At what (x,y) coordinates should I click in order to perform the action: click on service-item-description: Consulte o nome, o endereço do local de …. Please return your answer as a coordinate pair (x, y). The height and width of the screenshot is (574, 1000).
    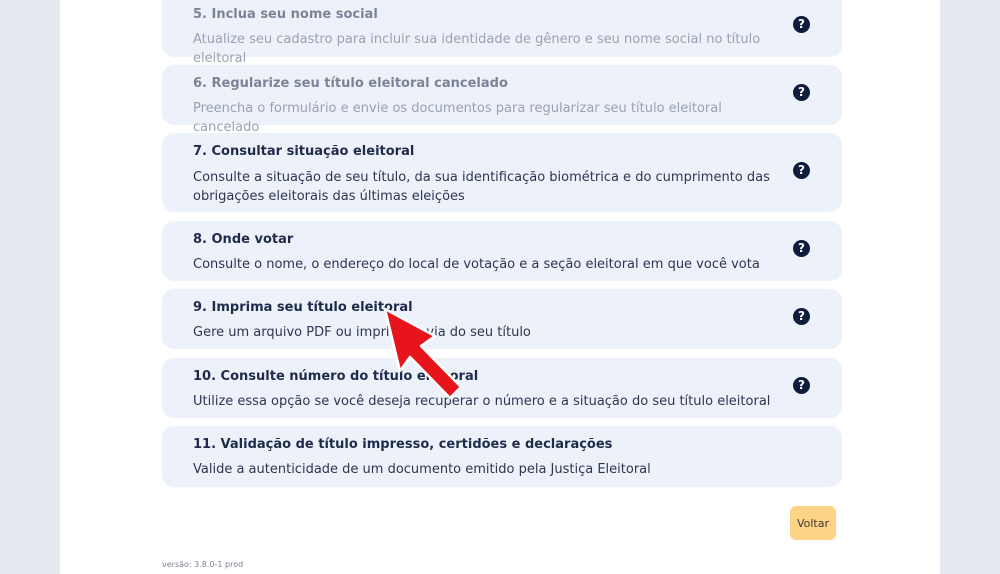
    Looking at the image, I should click on (476, 264).